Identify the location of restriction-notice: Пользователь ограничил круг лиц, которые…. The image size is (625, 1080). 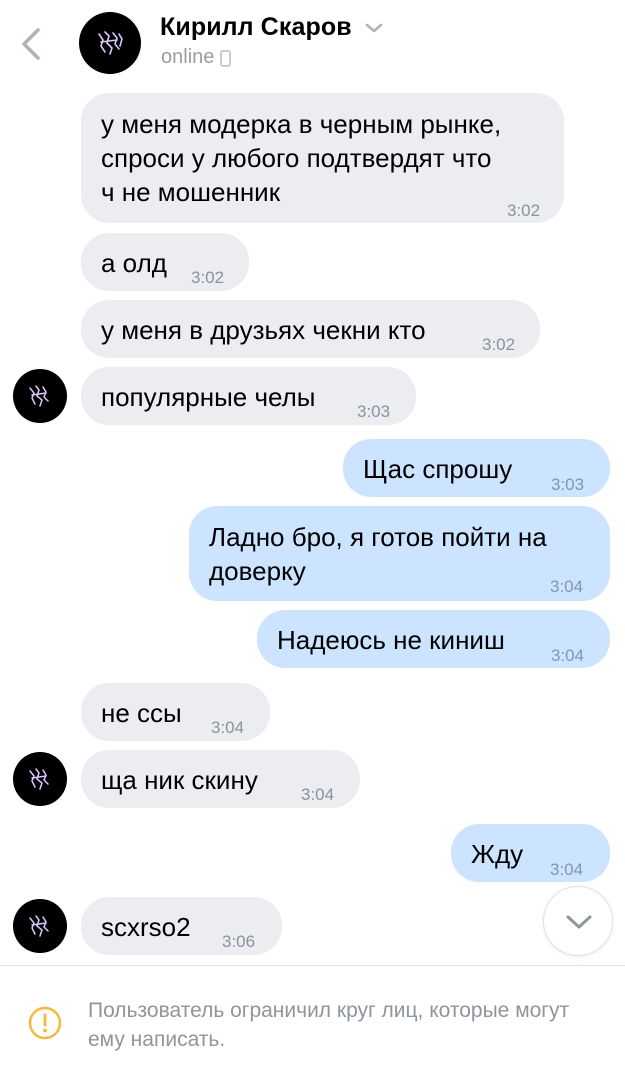
(329, 1025).